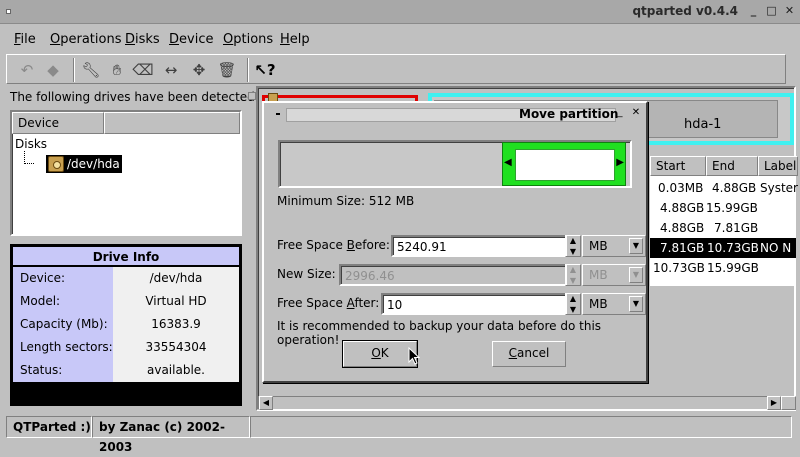 Image resolution: width=800 pixels, height=457 pixels. I want to click on tree-node-hda: /dev/hda, so click(84, 164).